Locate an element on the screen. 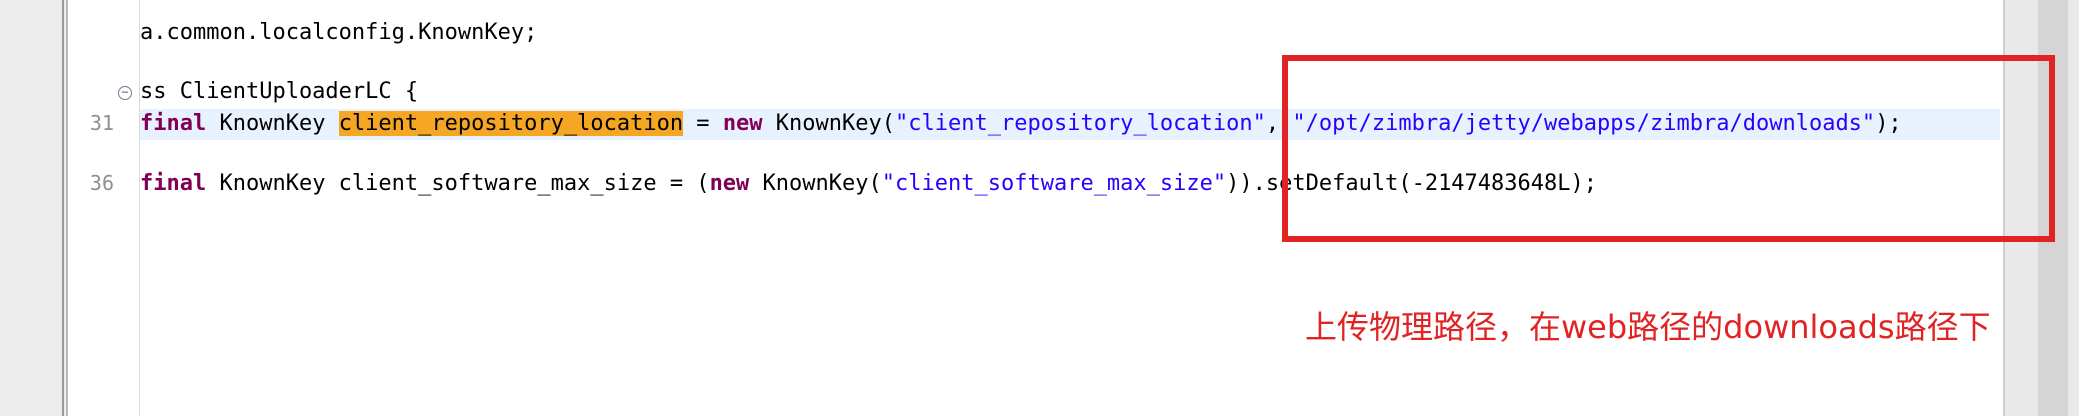  code-text: = is located at coordinates (703, 123).